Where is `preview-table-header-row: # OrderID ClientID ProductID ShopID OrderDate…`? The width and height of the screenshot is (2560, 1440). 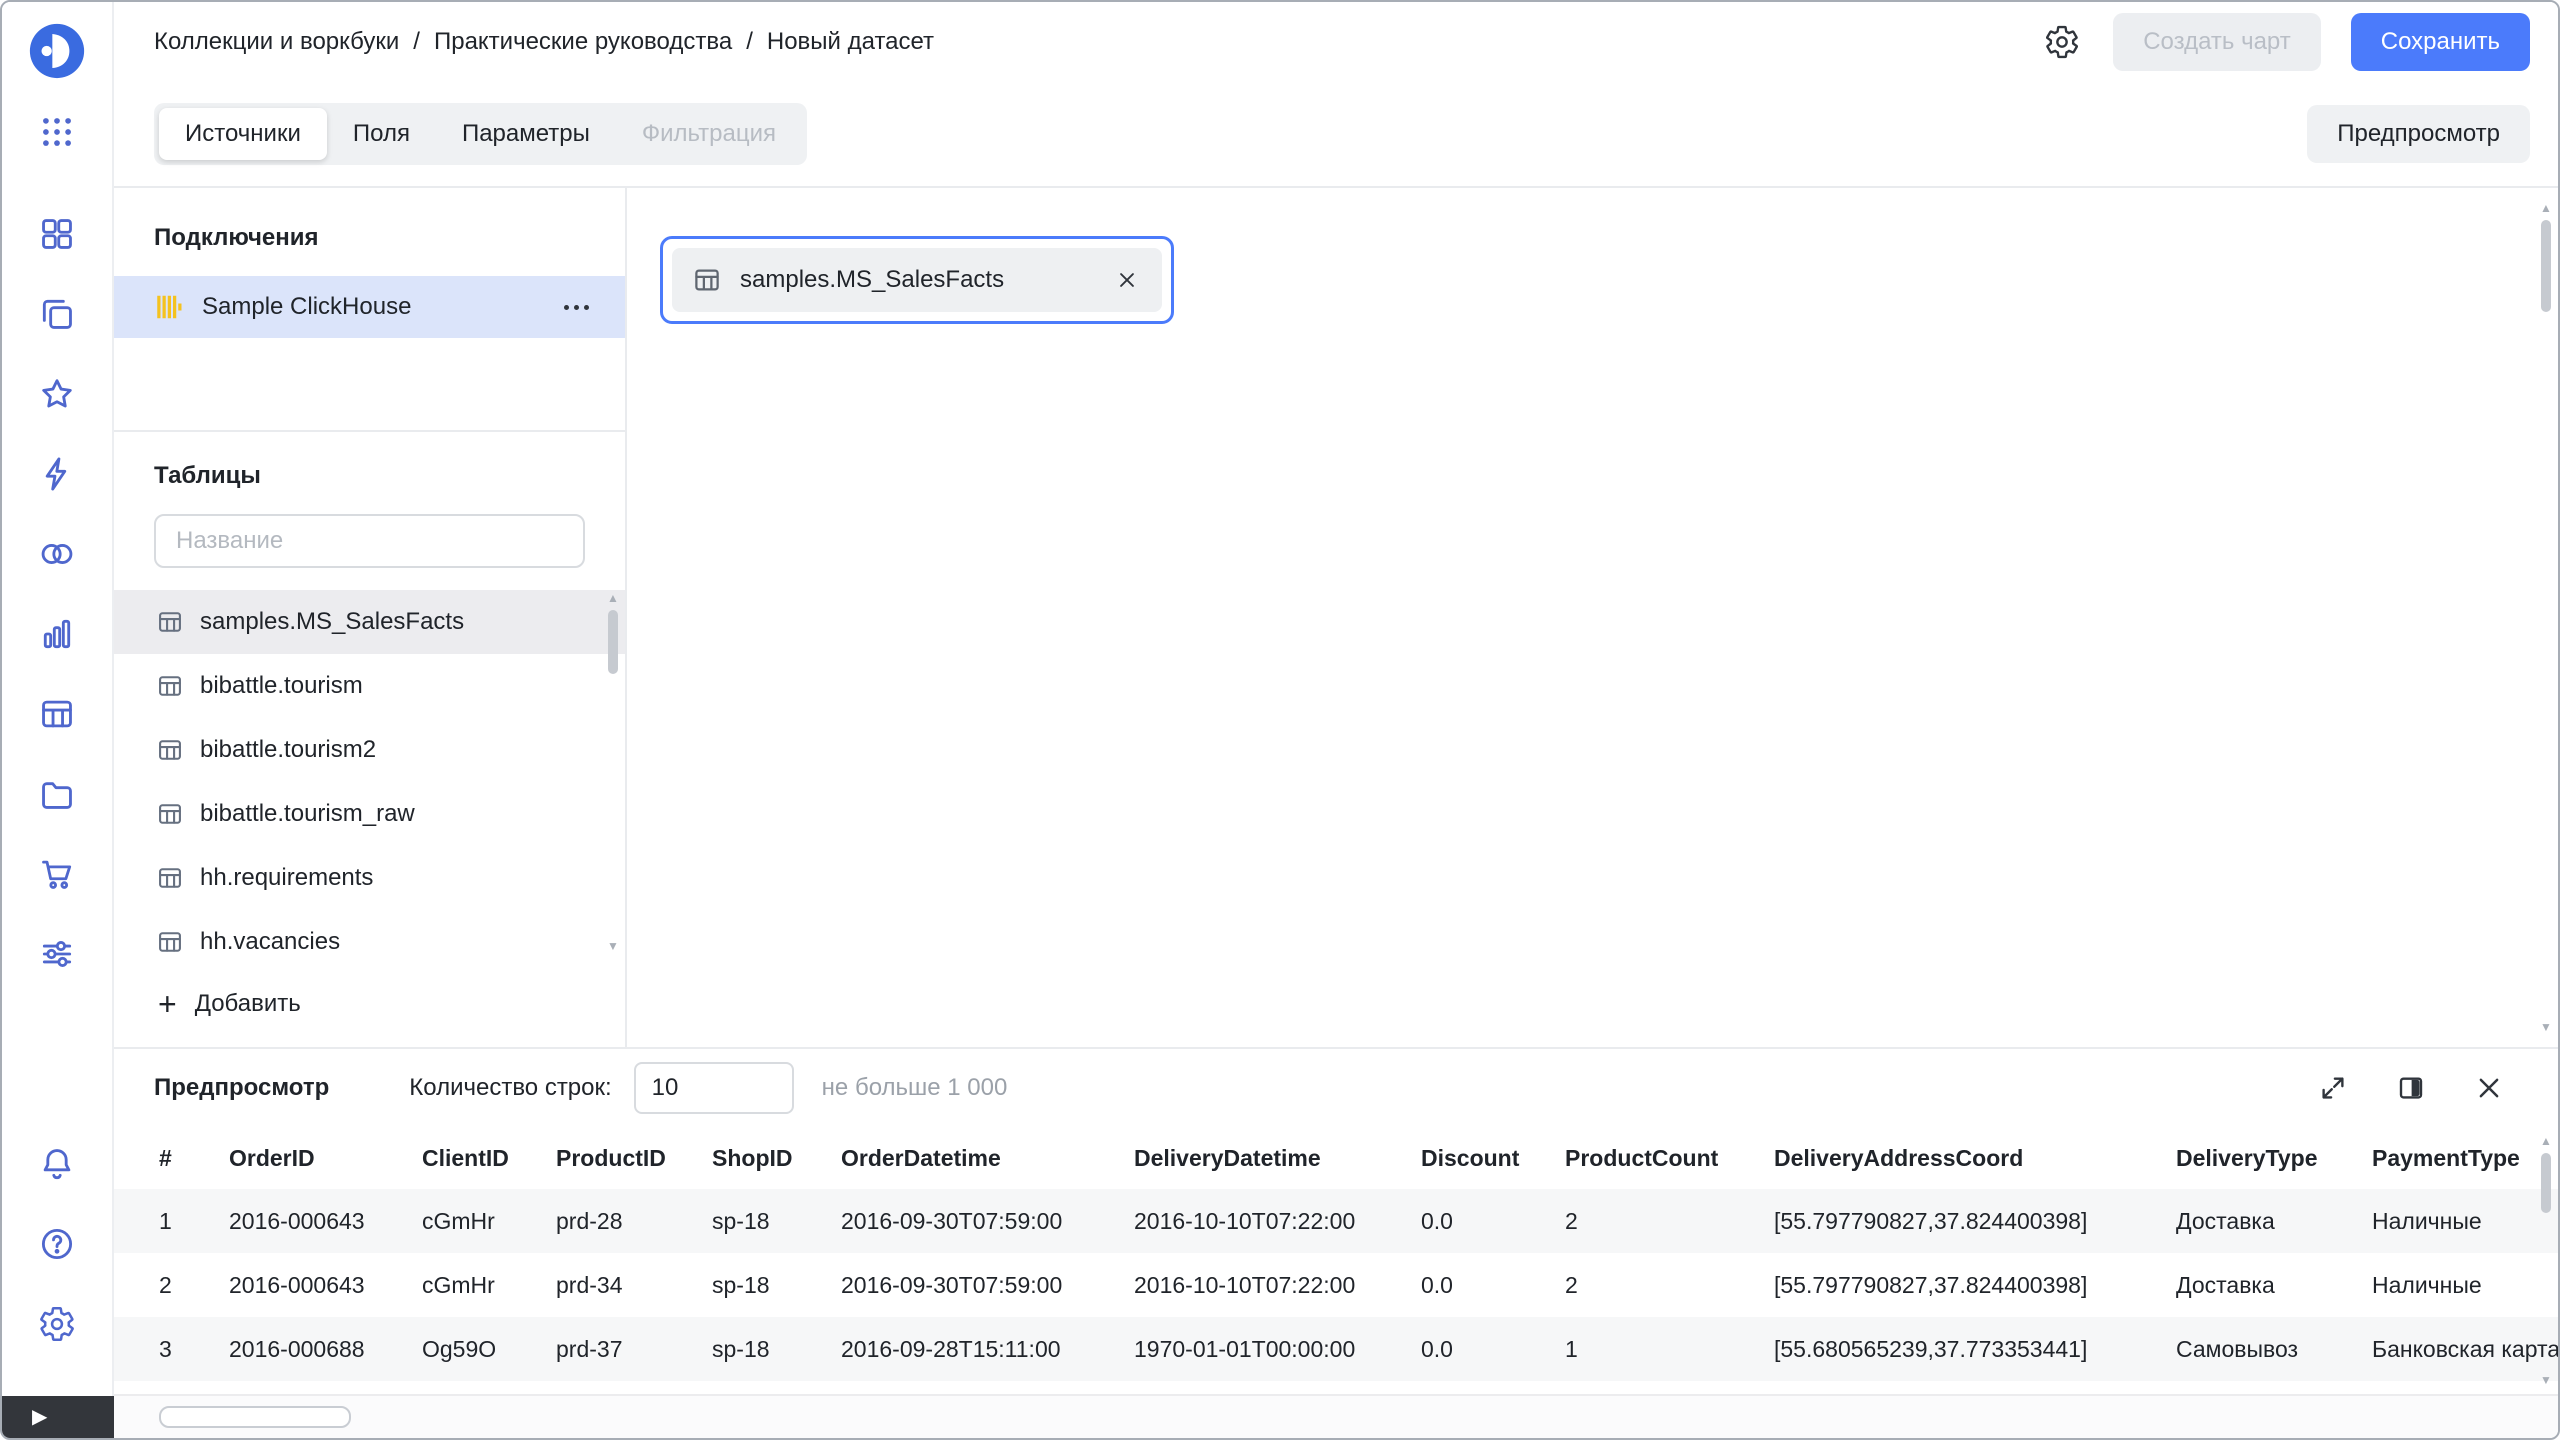
preview-table-header-row: # OrderID ClientID ProductID ShopID OrderDate… is located at coordinates (1336, 1158).